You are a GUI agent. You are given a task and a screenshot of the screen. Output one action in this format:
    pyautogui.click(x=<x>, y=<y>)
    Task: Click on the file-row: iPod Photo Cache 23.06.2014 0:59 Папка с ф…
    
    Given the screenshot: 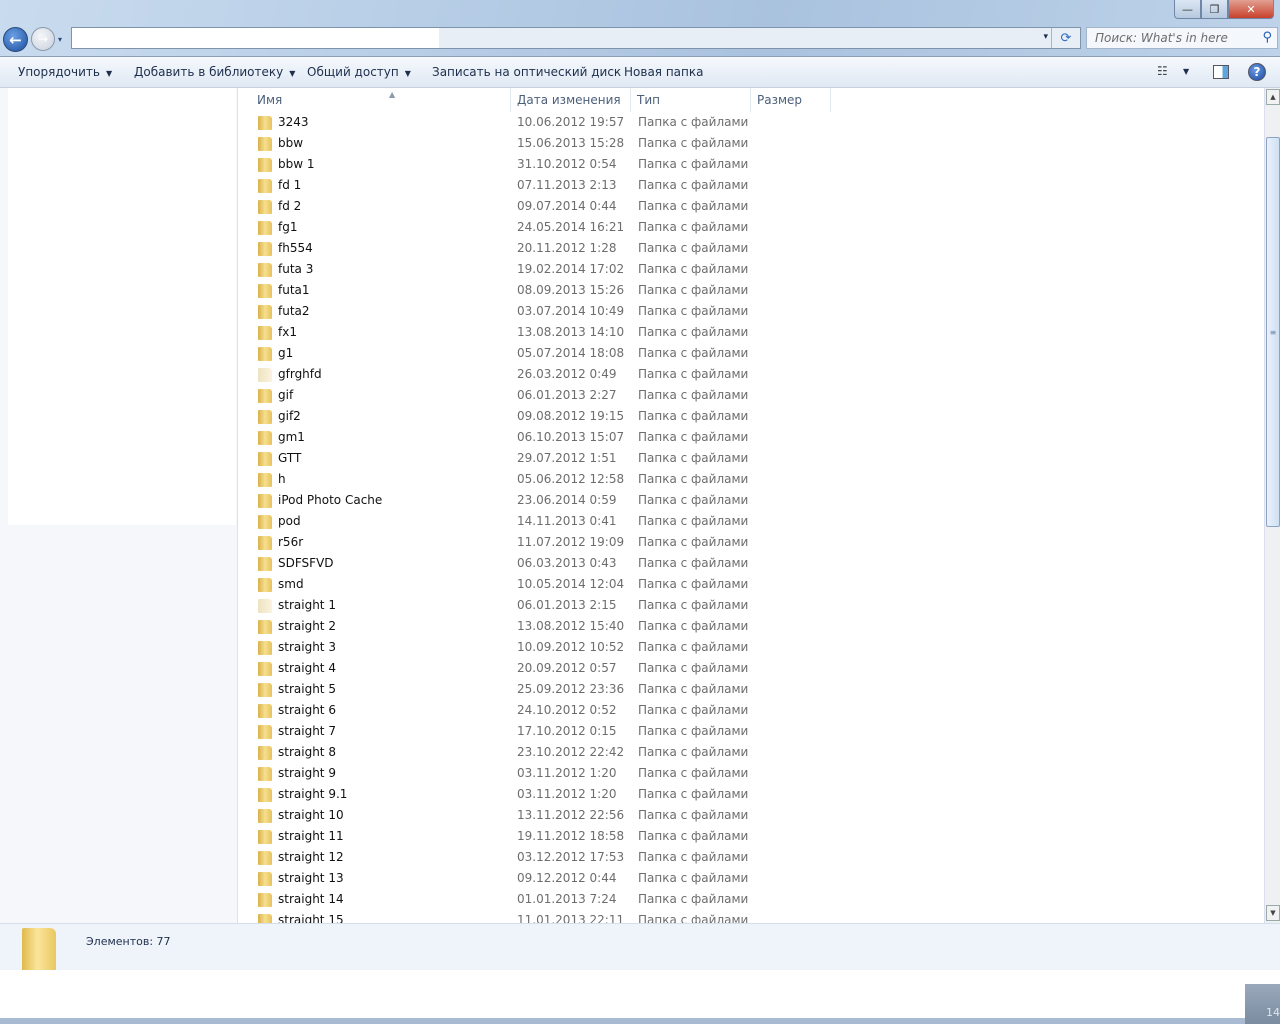 What is the action you would take?
    pyautogui.click(x=534, y=500)
    